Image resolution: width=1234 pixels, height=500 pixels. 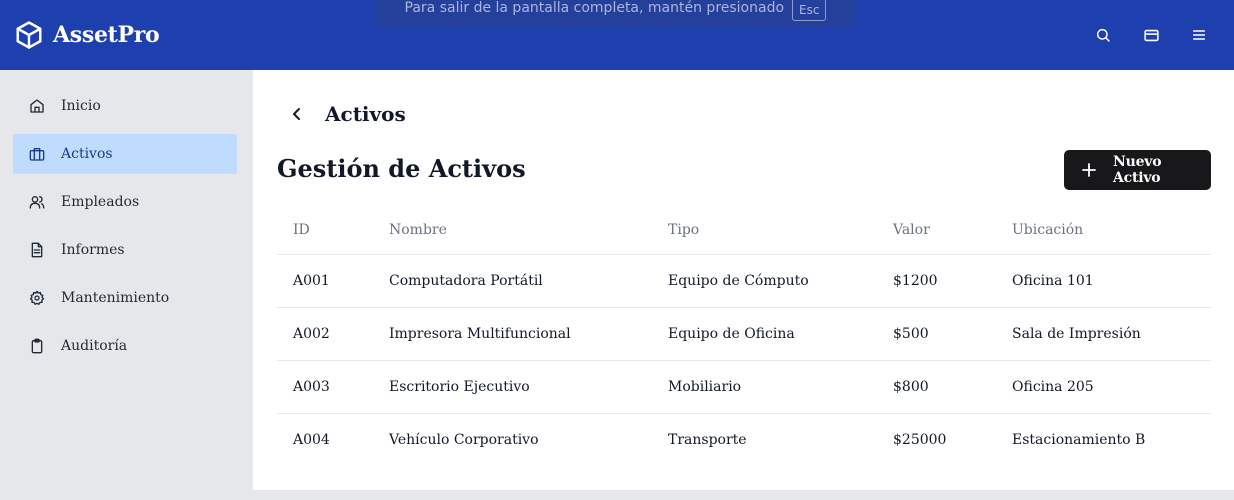 I want to click on new-asset-button: Nuevo Activo, so click(x=1137, y=170).